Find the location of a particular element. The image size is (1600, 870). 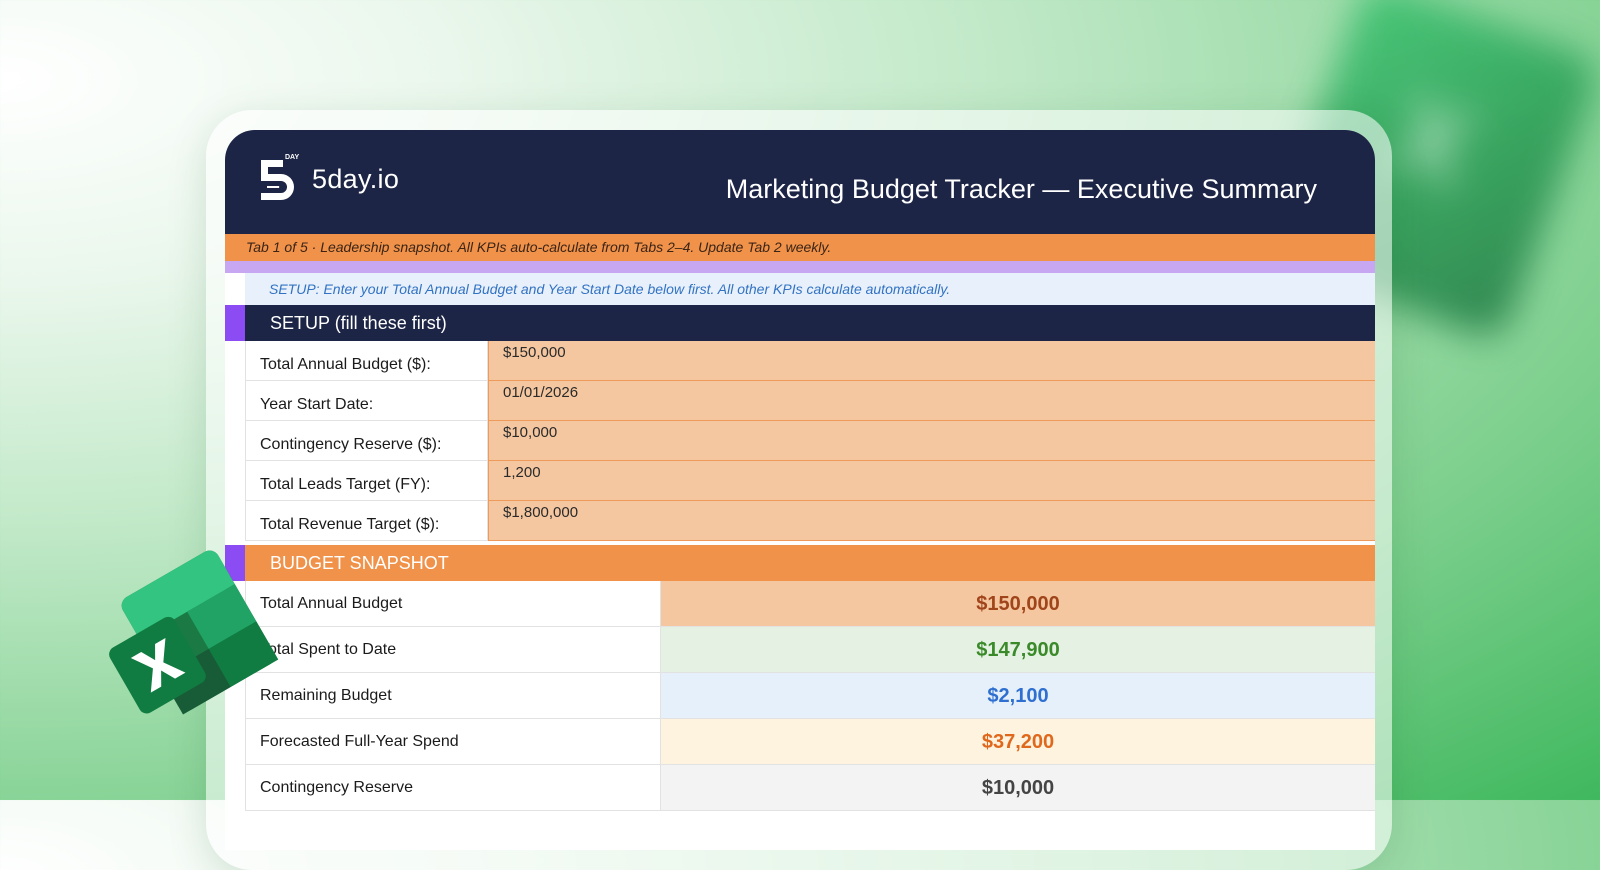

setup-section-header: SETUP (fill these first) is located at coordinates (800, 323).